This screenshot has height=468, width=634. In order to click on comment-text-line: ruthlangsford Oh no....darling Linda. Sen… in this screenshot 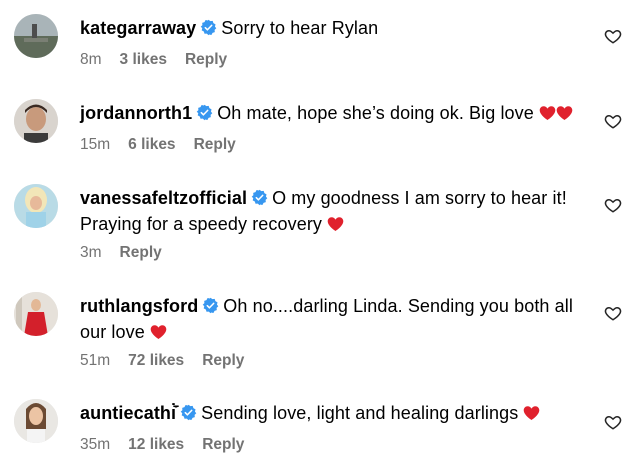, I will do `click(335, 319)`.